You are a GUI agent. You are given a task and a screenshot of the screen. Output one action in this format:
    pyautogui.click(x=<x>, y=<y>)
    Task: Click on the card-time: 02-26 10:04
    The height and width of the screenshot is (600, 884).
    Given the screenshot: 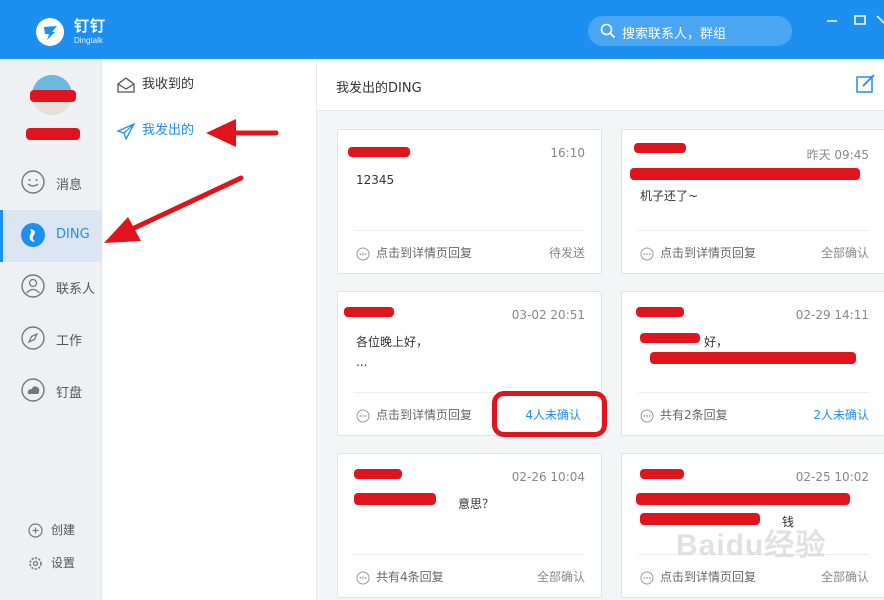 What is the action you would take?
    pyautogui.click(x=548, y=477)
    